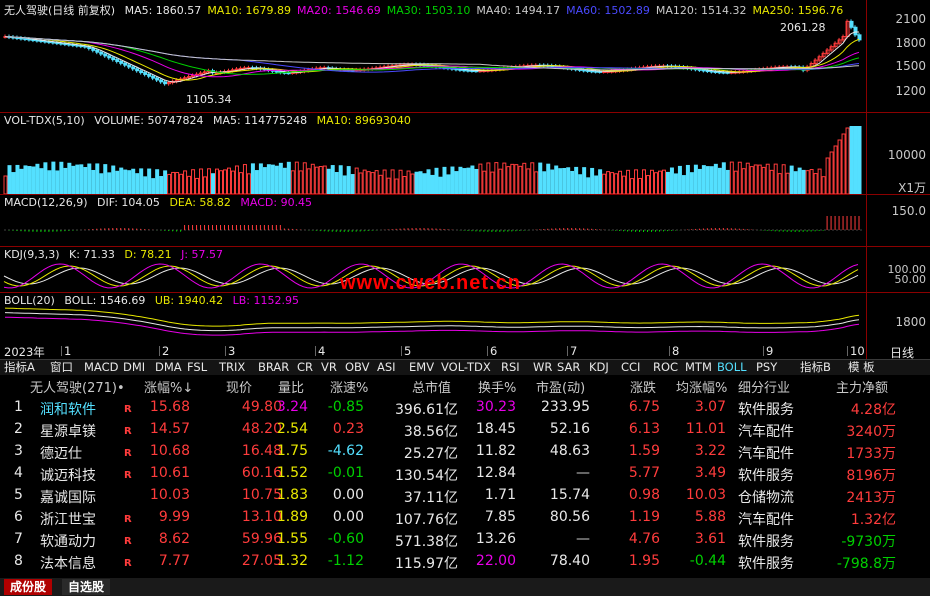  Describe the element at coordinates (569, 561) in the screenshot. I see `pe-ratio: 78.40` at that location.